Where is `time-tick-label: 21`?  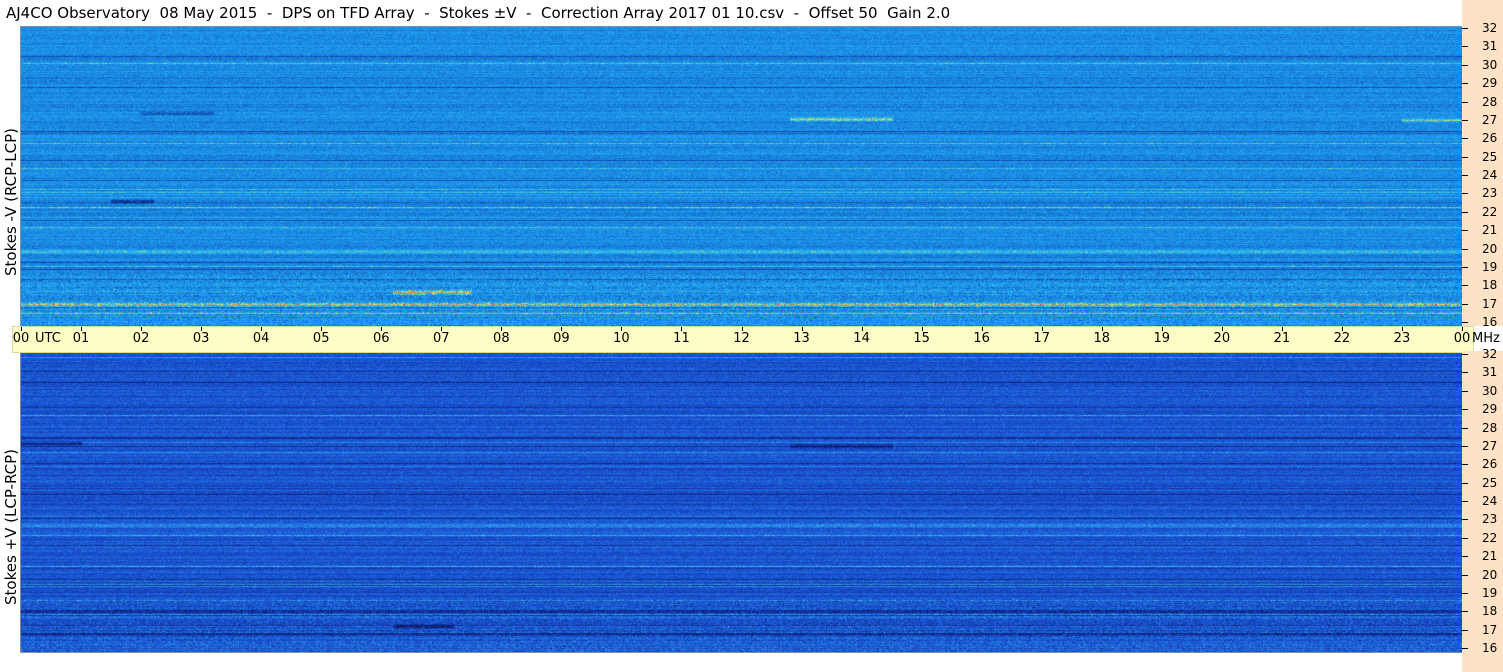
time-tick-label: 21 is located at coordinates (1282, 338).